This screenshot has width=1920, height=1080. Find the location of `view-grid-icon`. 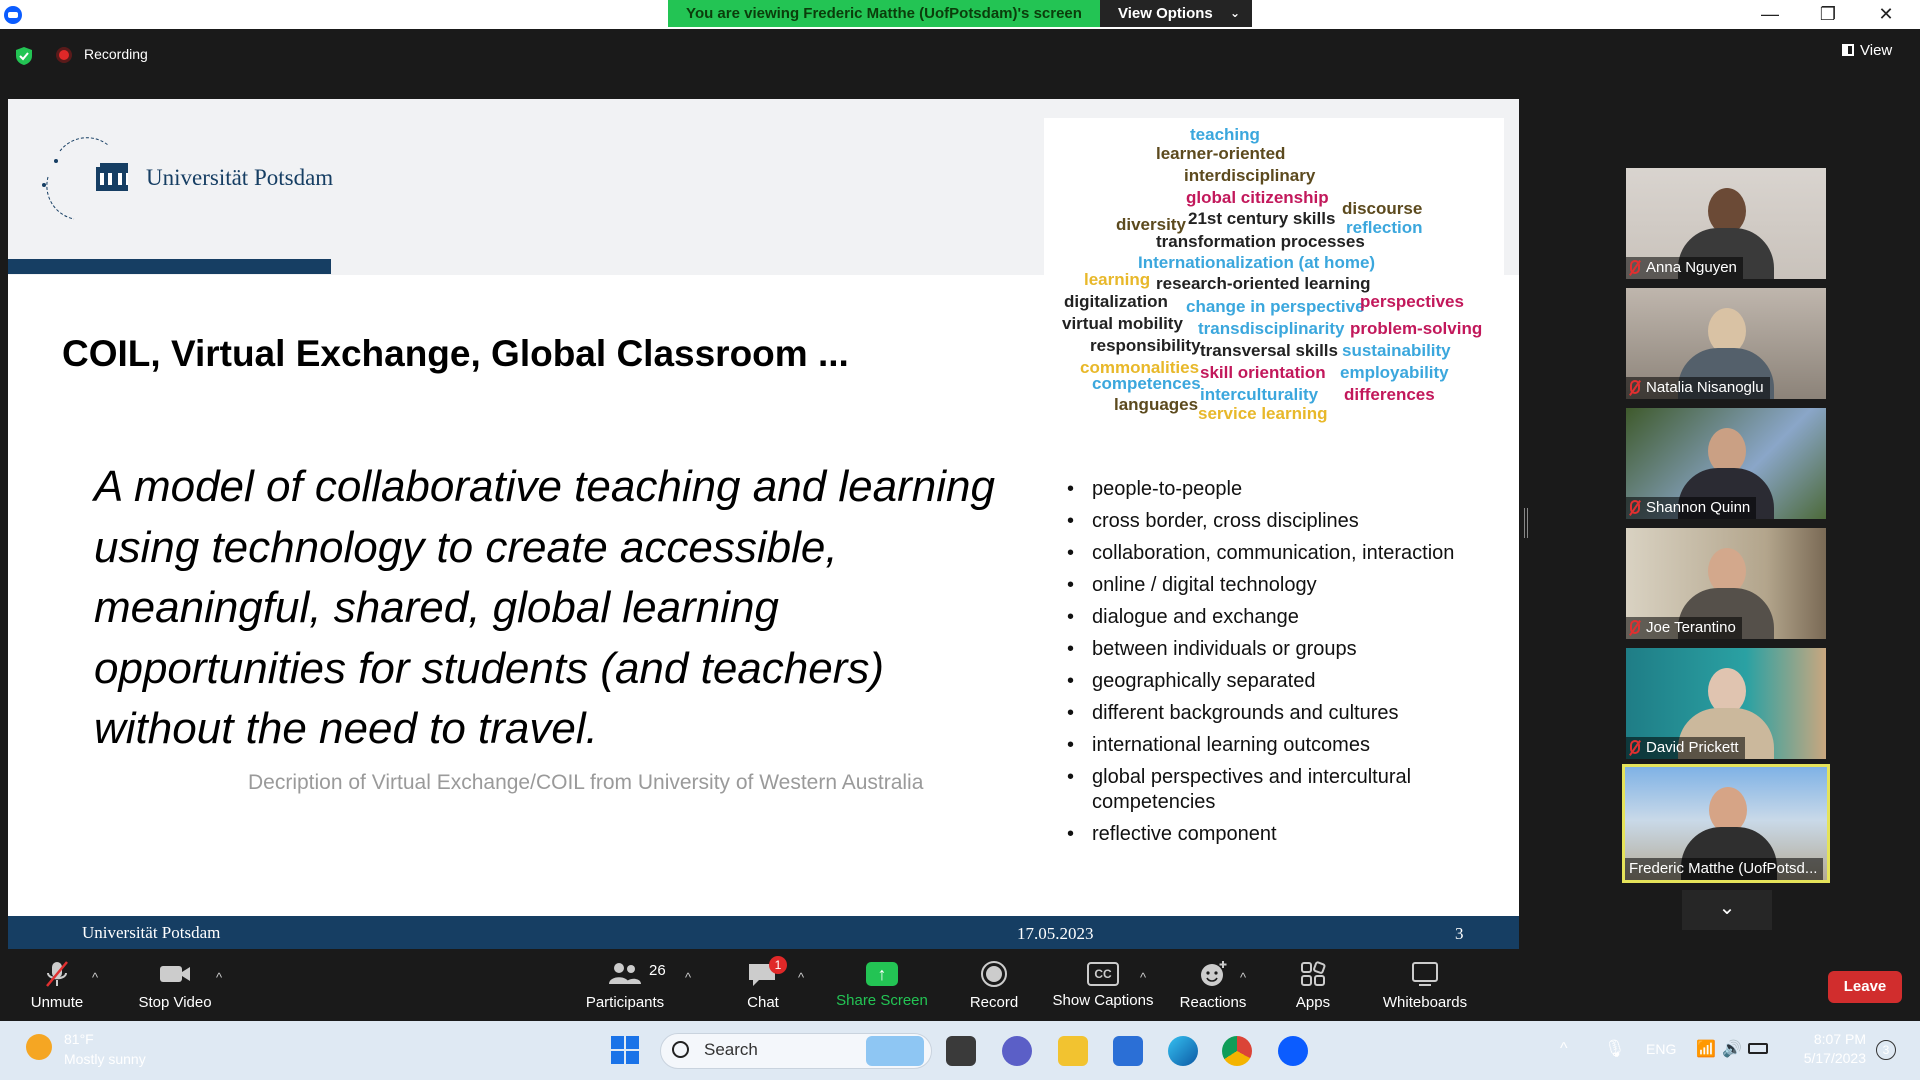

view-grid-icon is located at coordinates (1848, 50).